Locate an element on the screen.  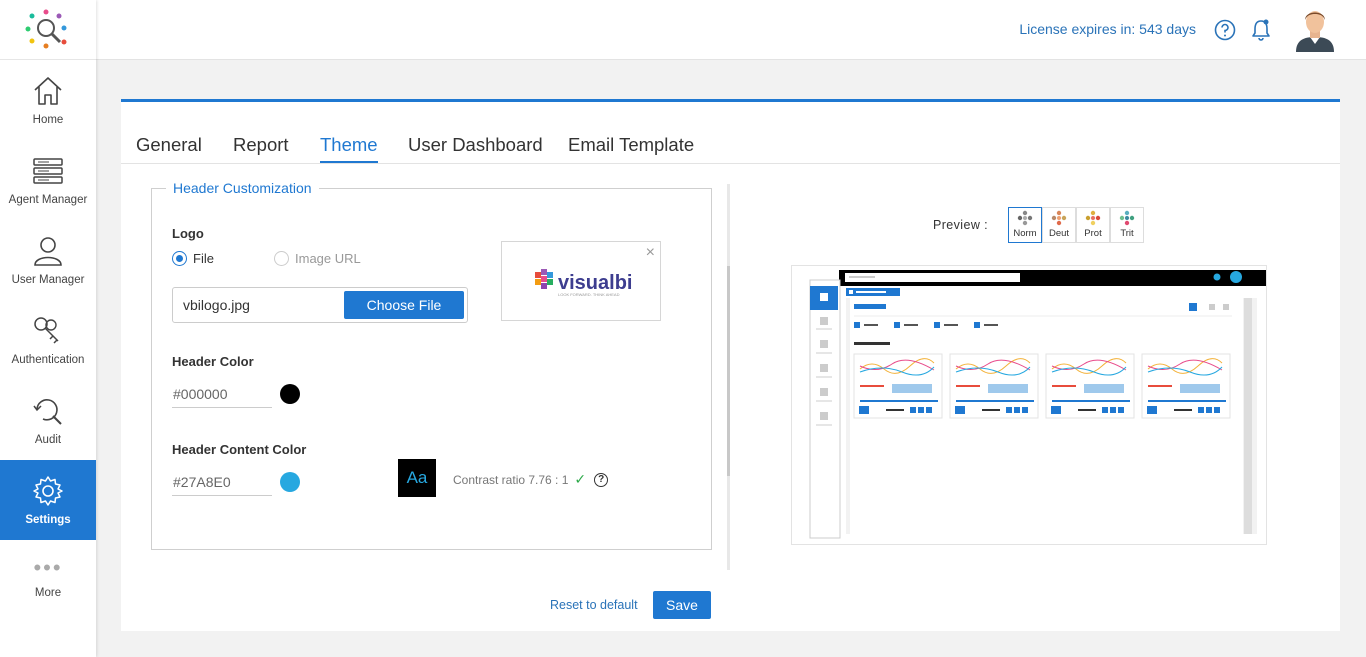
preview-mode-label: Deut is located at coordinates (1059, 233).